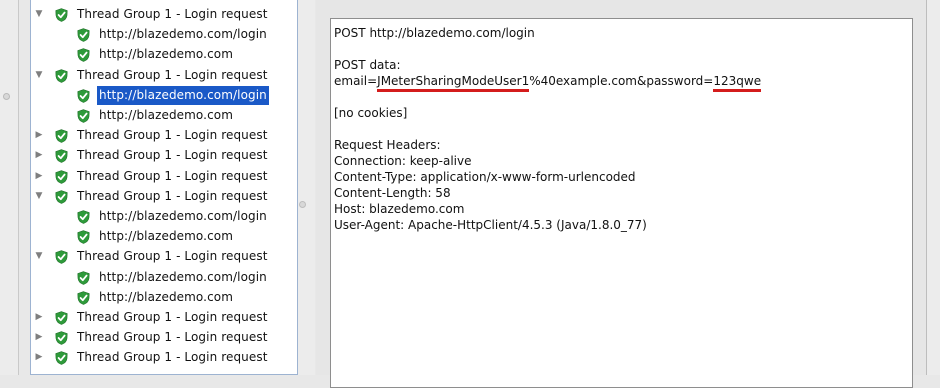 This screenshot has height=388, width=940. I want to click on request-line: POST http://blazedemo.com/login, so click(434, 33).